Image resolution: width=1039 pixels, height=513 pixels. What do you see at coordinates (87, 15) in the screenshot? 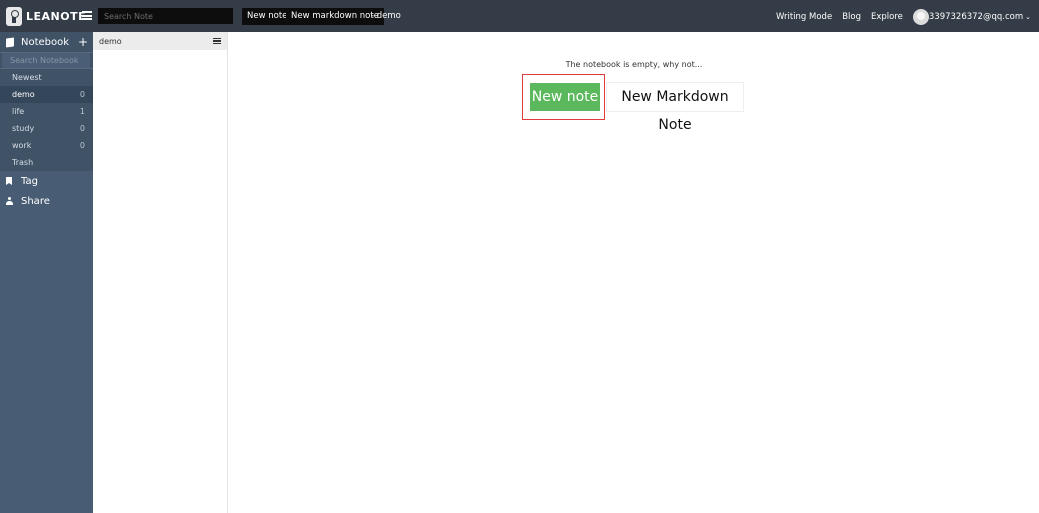
I see `menu-toggle-icon` at bounding box center [87, 15].